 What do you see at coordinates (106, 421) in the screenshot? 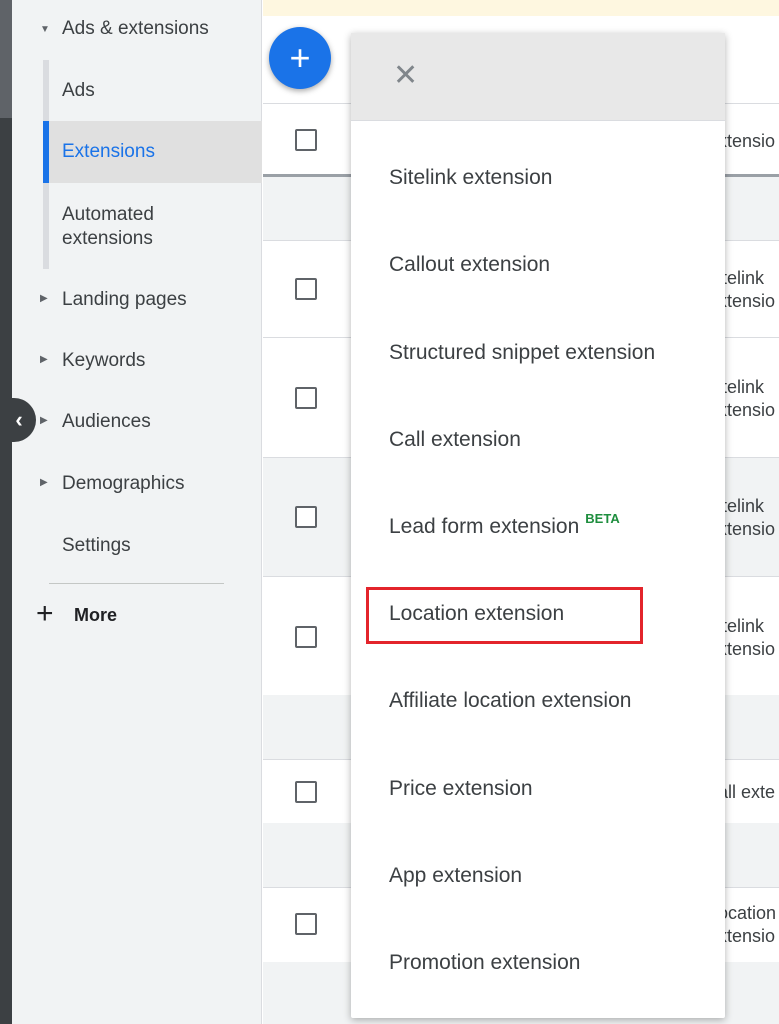
I see `nav-audiences-label: Audiences` at bounding box center [106, 421].